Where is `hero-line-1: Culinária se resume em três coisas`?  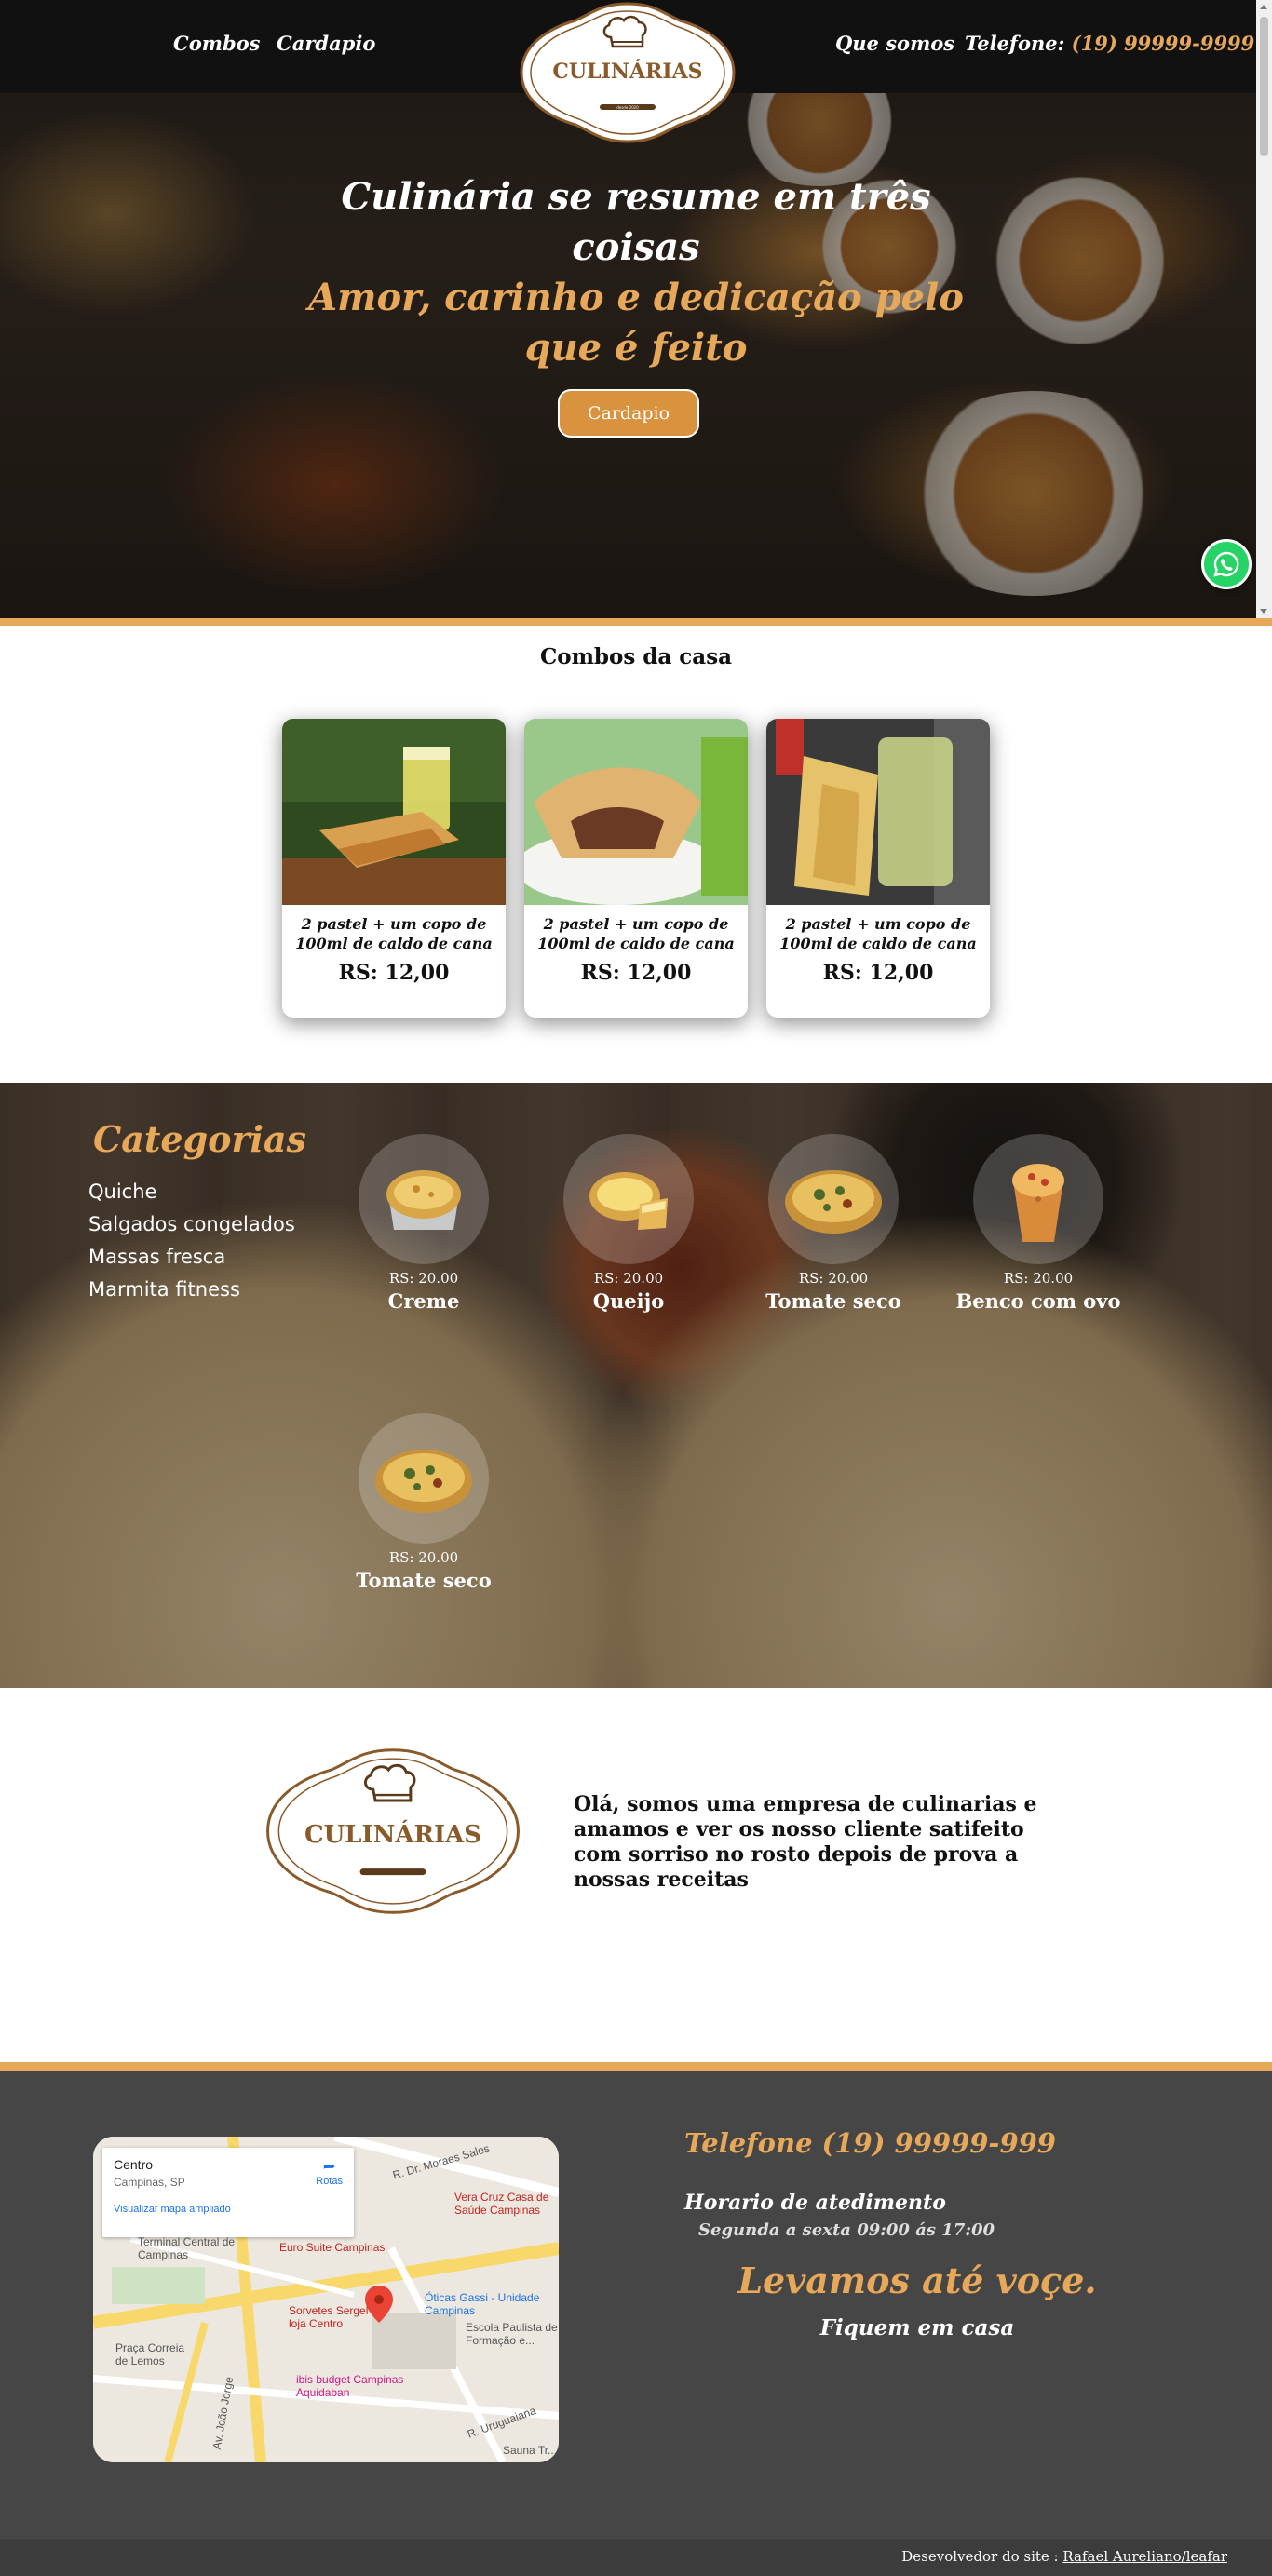 hero-line-1: Culinária se resume em três coisas is located at coordinates (636, 222).